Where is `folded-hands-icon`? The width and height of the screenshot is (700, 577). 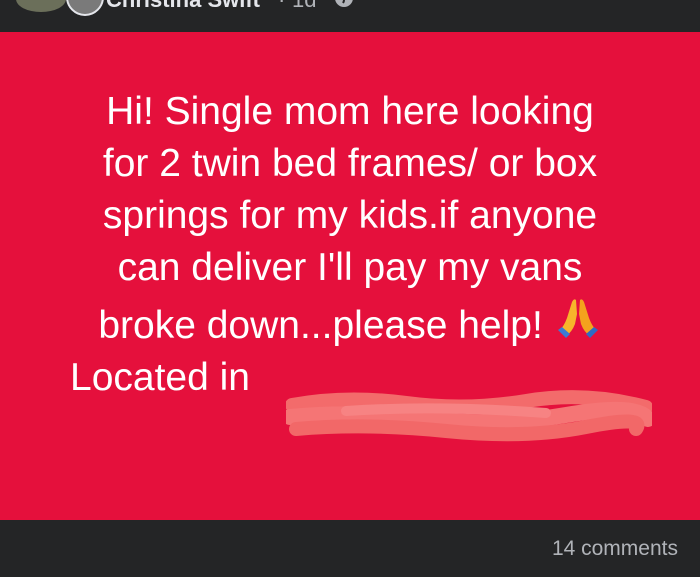 folded-hands-icon is located at coordinates (577, 318).